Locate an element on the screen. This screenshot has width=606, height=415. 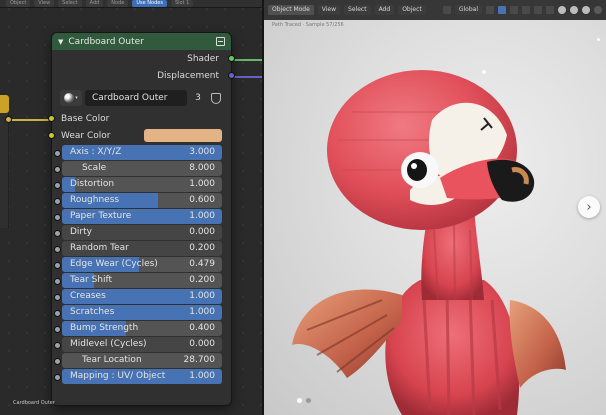
shield-icon is located at coordinates (216, 98).